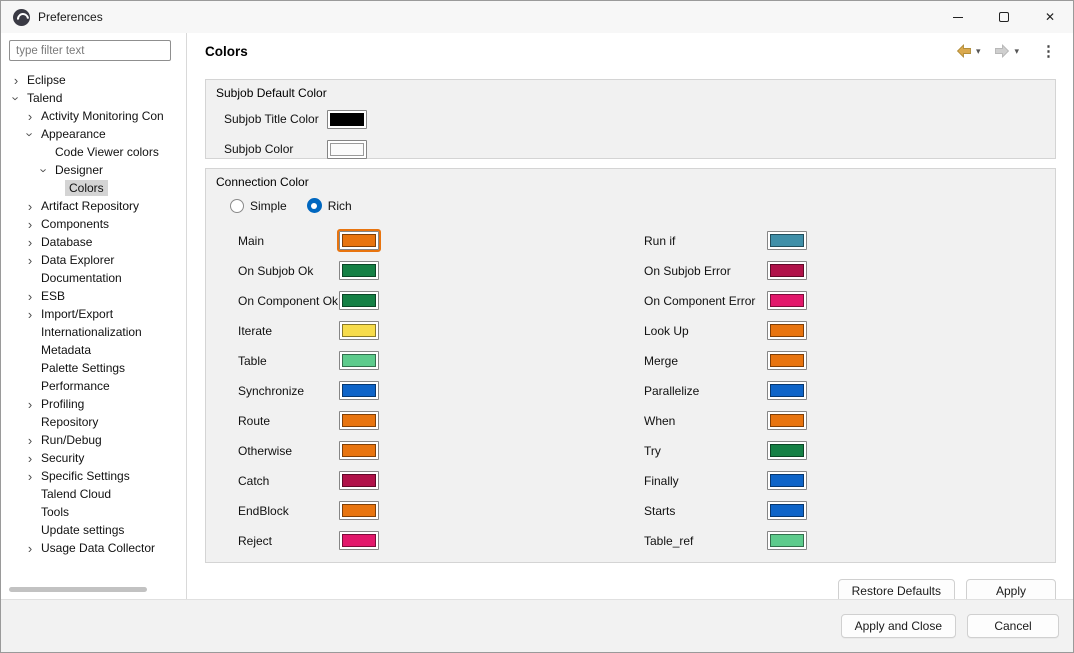  I want to click on color-swatch-starts, so click(787, 510).